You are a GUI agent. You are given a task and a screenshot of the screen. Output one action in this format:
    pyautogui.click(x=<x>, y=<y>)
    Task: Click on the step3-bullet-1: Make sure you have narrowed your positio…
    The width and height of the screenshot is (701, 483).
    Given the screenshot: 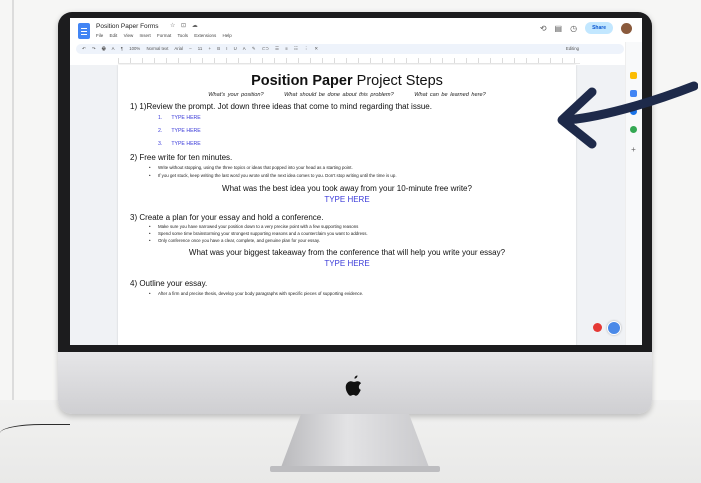 What is the action you would take?
    pyautogui.click(x=253, y=226)
    